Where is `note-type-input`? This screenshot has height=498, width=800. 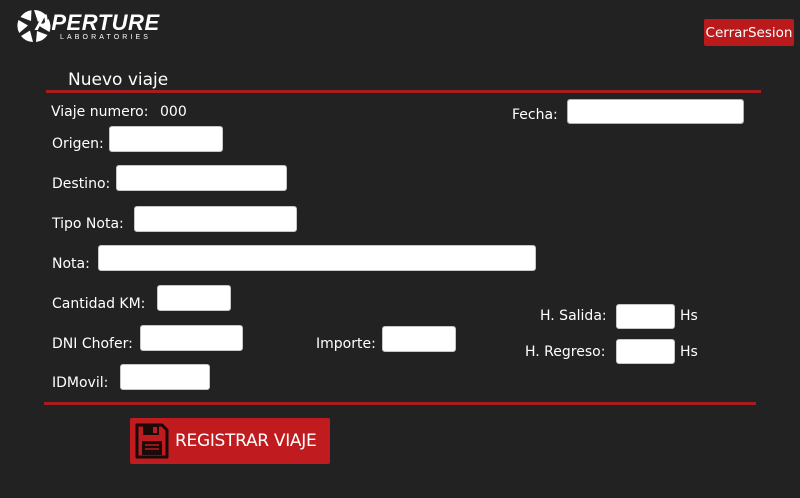 note-type-input is located at coordinates (215, 219).